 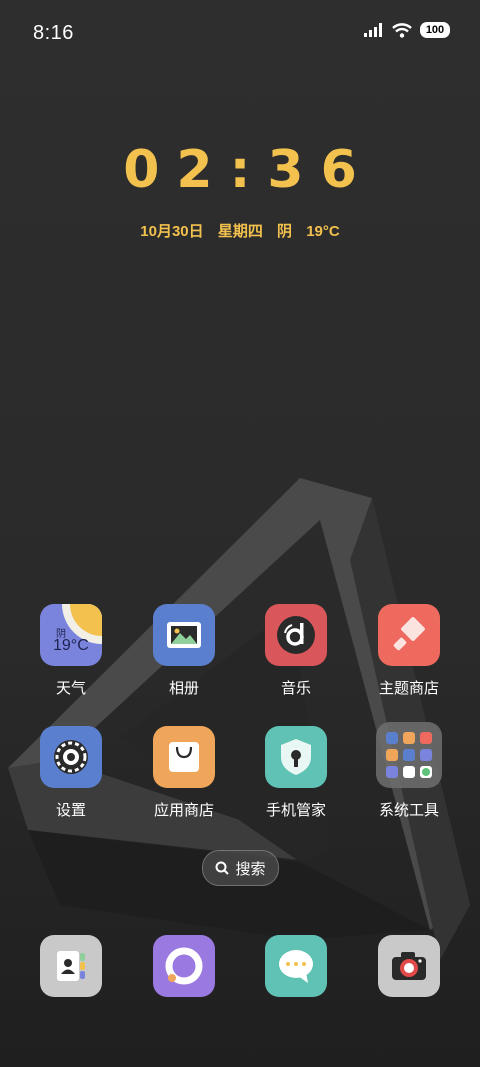 What do you see at coordinates (71, 757) in the screenshot?
I see `settings-icon` at bounding box center [71, 757].